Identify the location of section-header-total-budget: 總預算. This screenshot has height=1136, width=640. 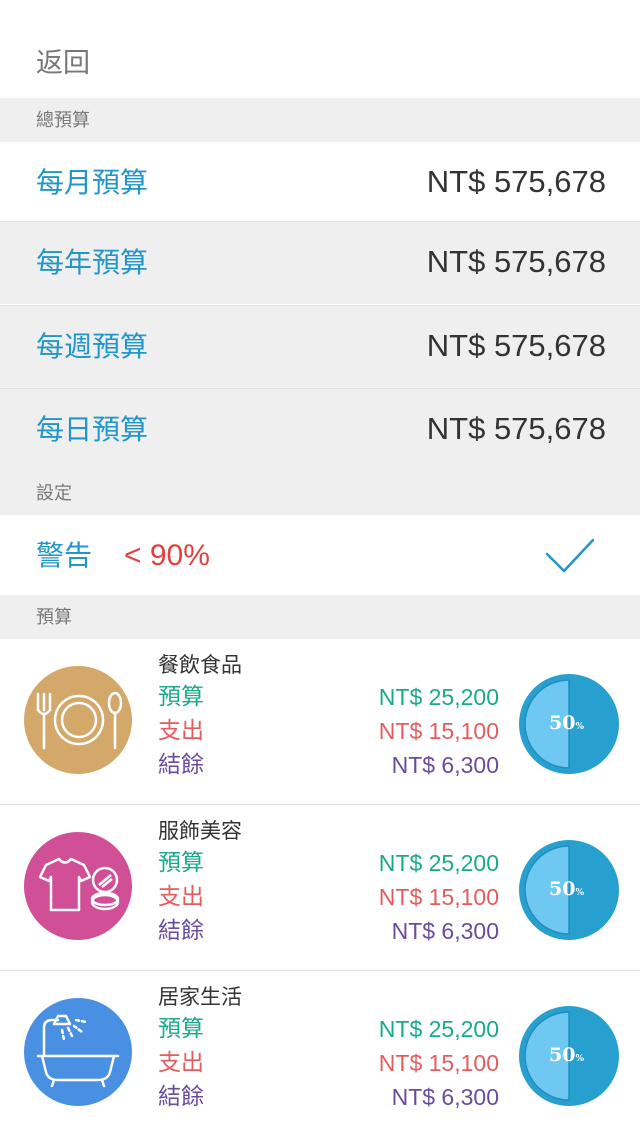
(320, 120).